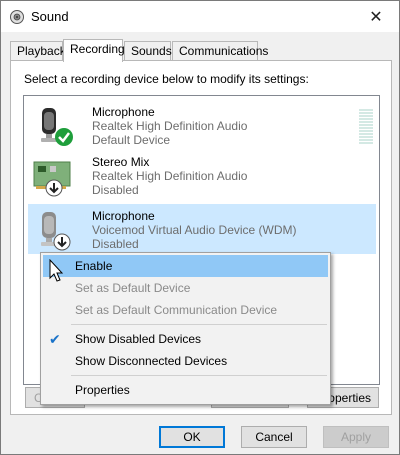  What do you see at coordinates (356, 437) in the screenshot?
I see `apply-button: Apply` at bounding box center [356, 437].